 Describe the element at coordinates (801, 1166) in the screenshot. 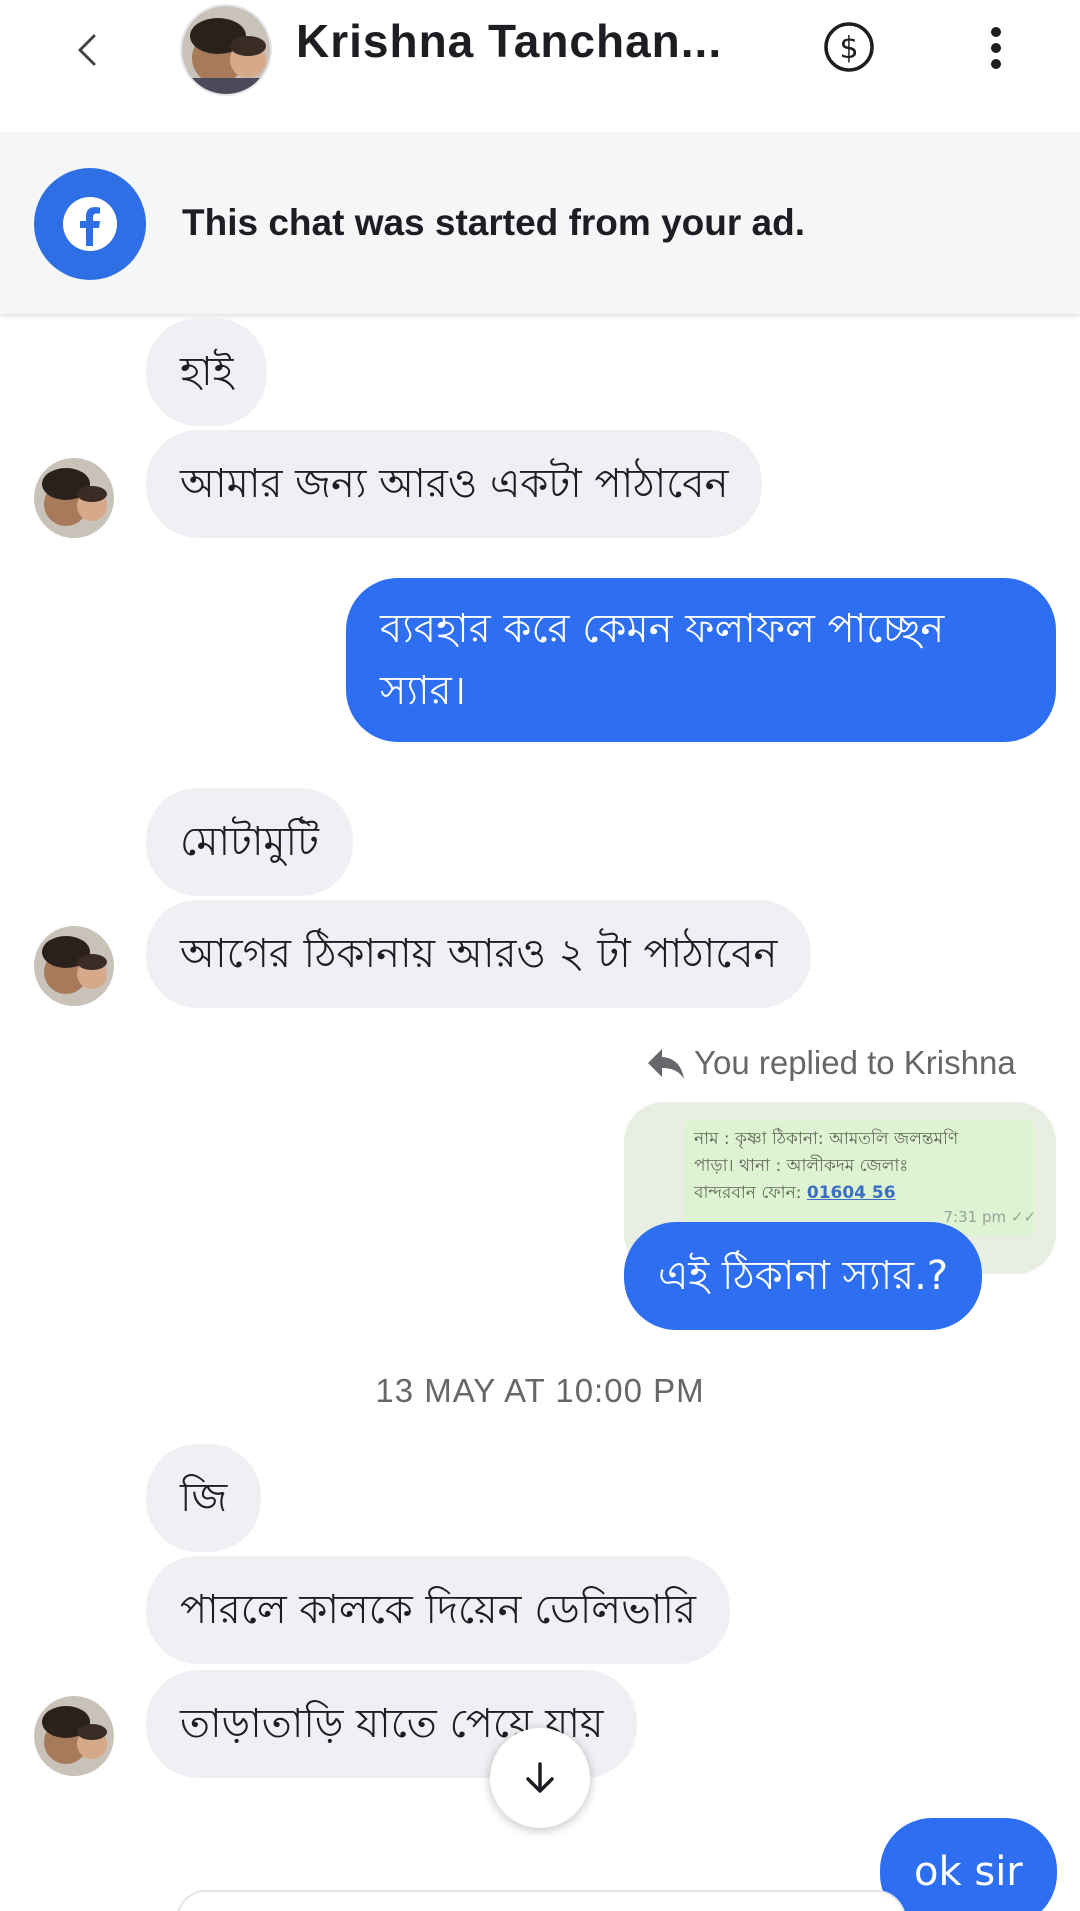

I see `quoted-line: পাড়া। থানা : আলীকদম জেলাঃ` at that location.